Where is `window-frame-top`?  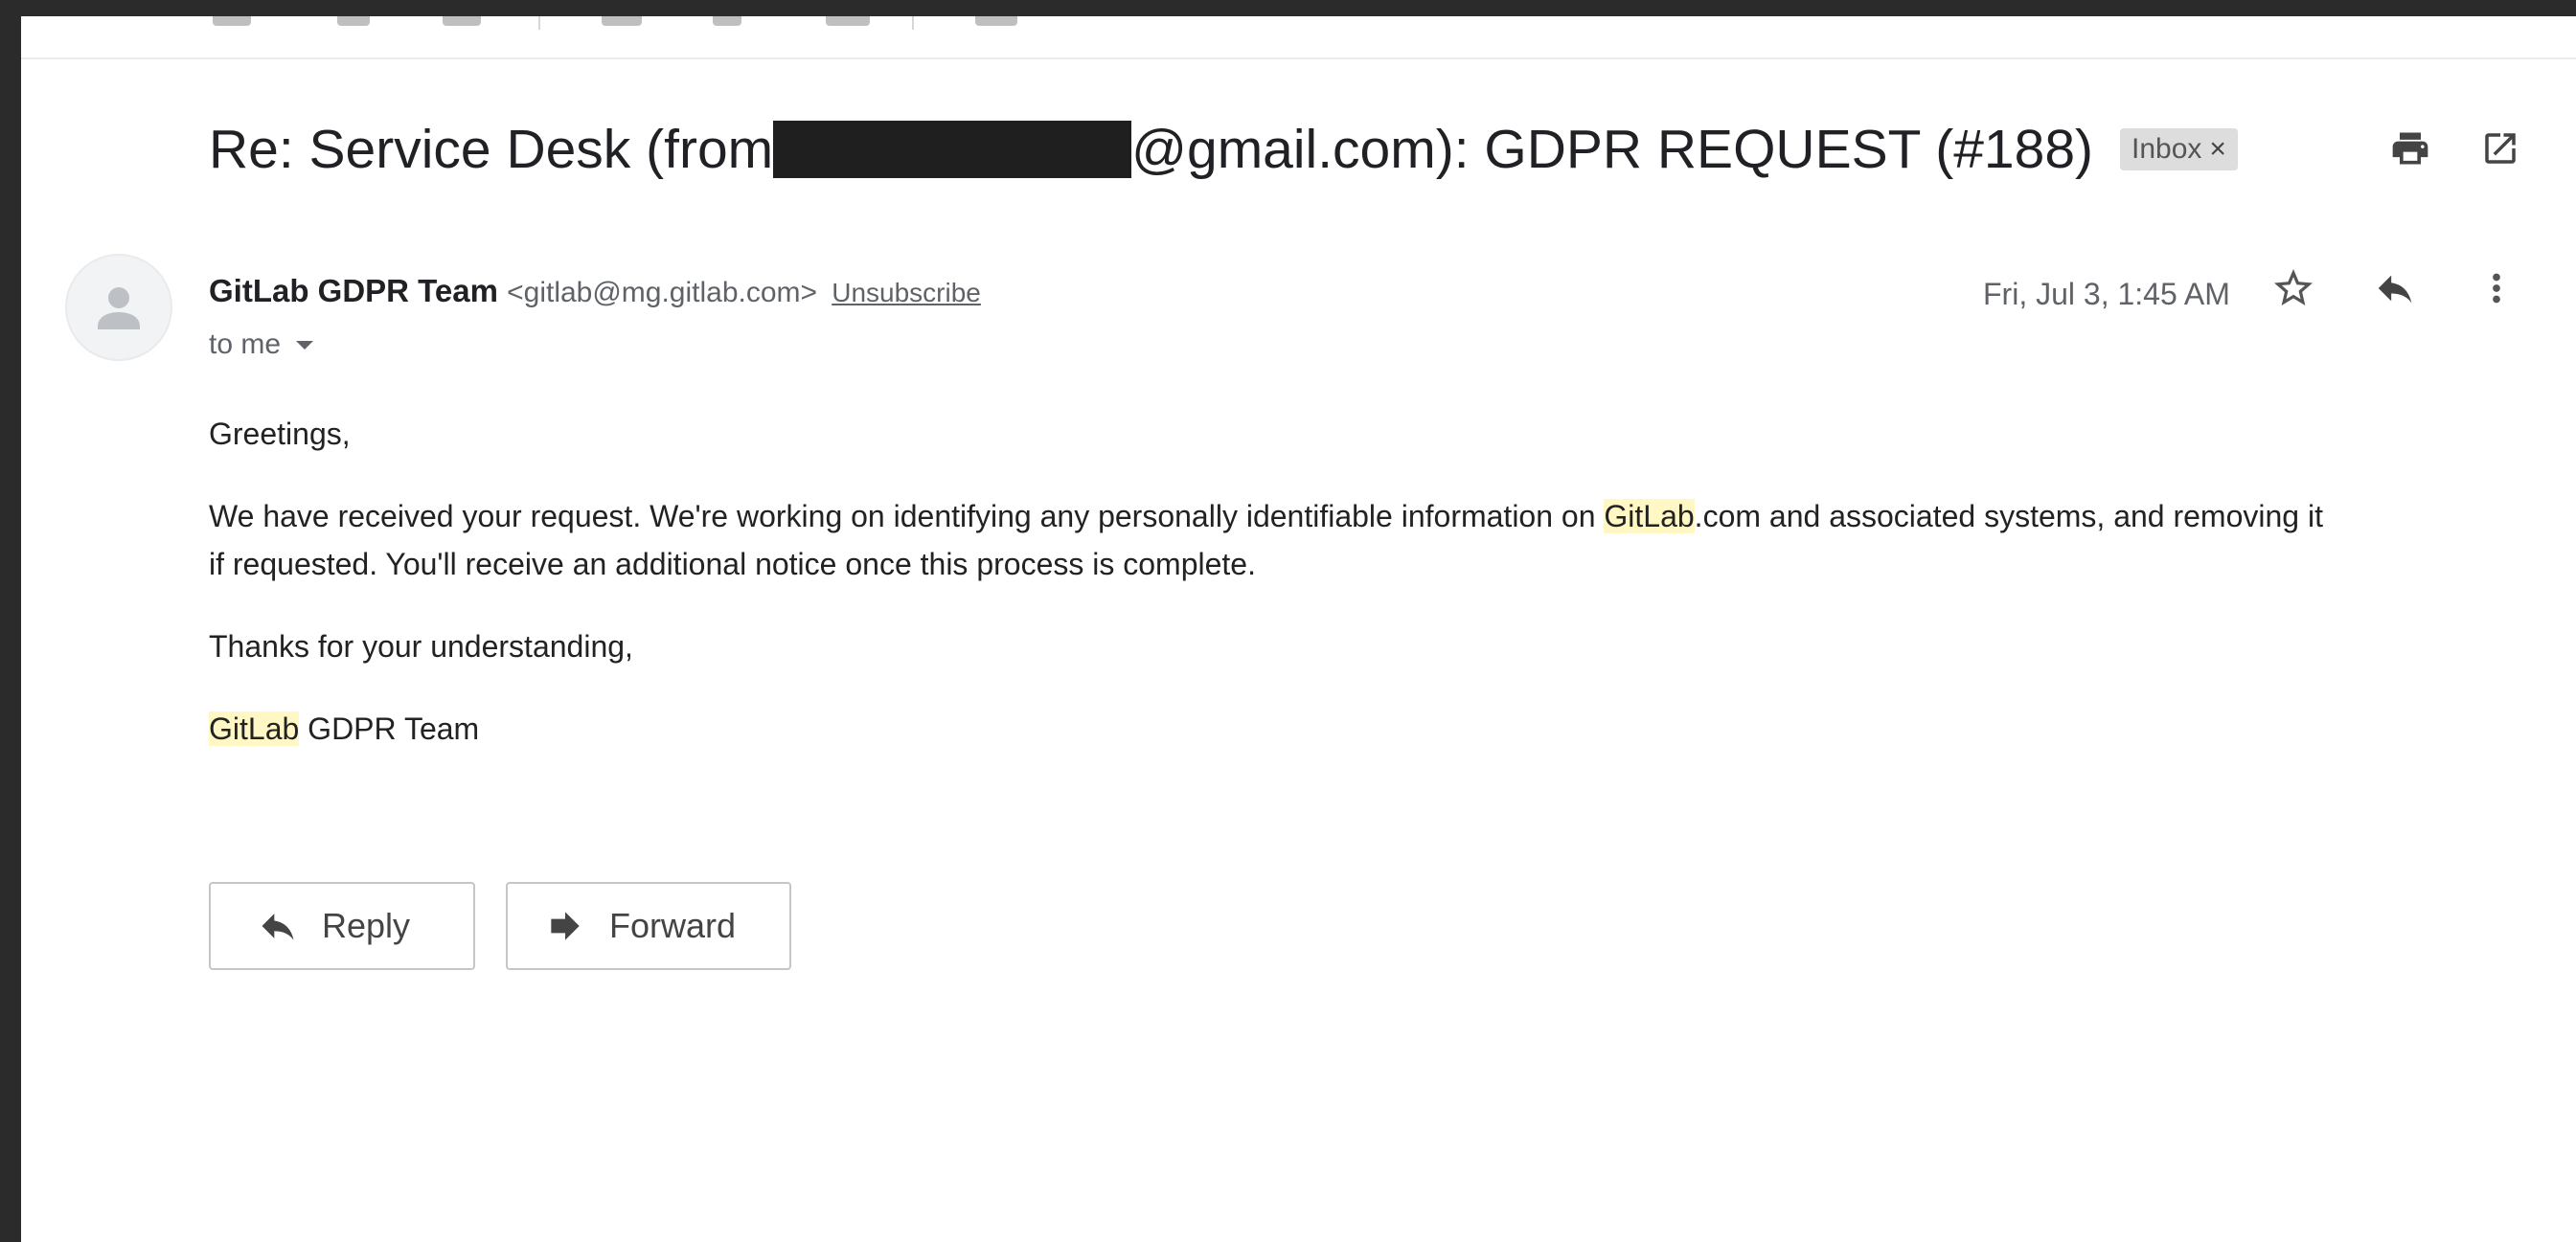
window-frame-top is located at coordinates (1288, 8).